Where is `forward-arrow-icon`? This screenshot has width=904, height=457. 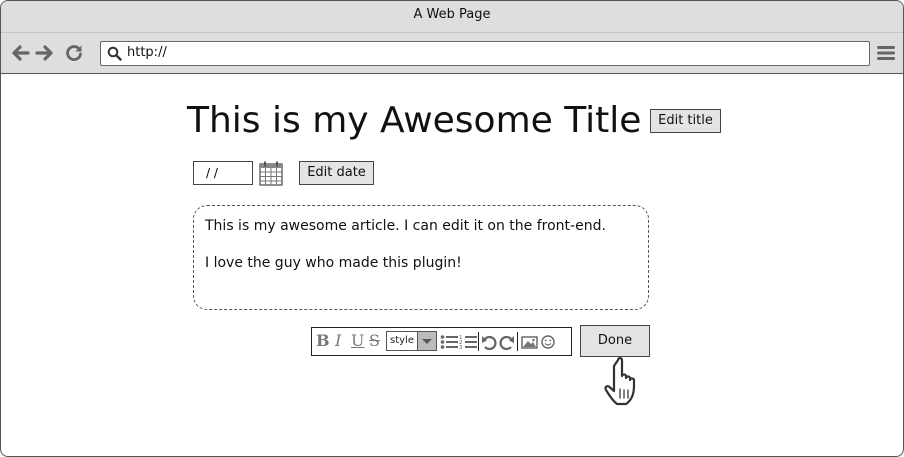 forward-arrow-icon is located at coordinates (45, 53).